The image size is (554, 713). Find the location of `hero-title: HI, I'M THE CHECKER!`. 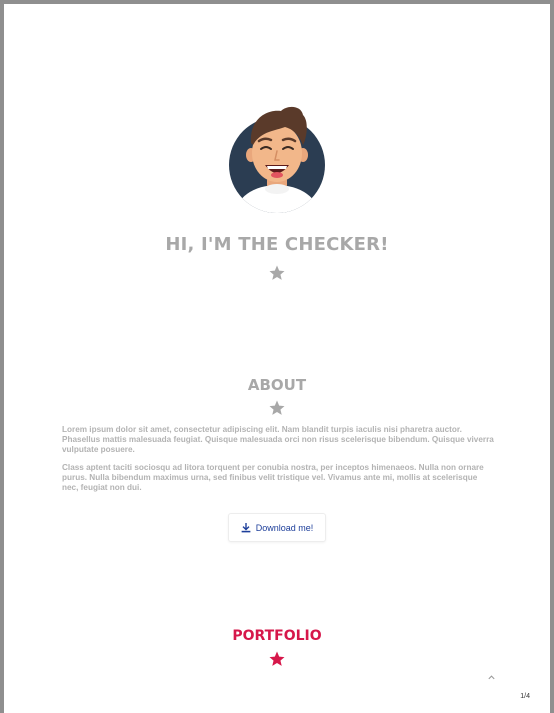

hero-title: HI, I'M THE CHECKER! is located at coordinates (277, 244).